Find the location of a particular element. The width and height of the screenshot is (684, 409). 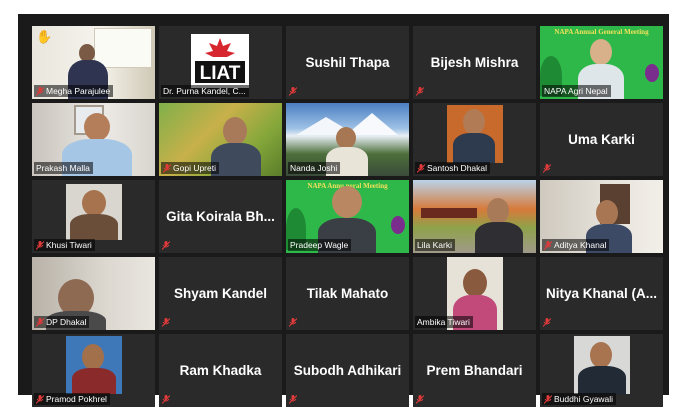

participant-name-label: Aditya Khanal is located at coordinates (576, 245).